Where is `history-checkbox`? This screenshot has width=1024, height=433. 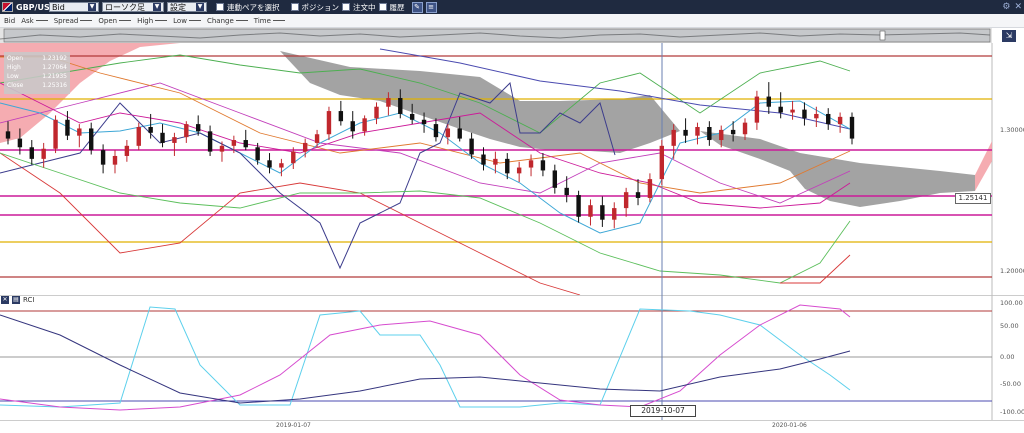 history-checkbox is located at coordinates (382, 7).